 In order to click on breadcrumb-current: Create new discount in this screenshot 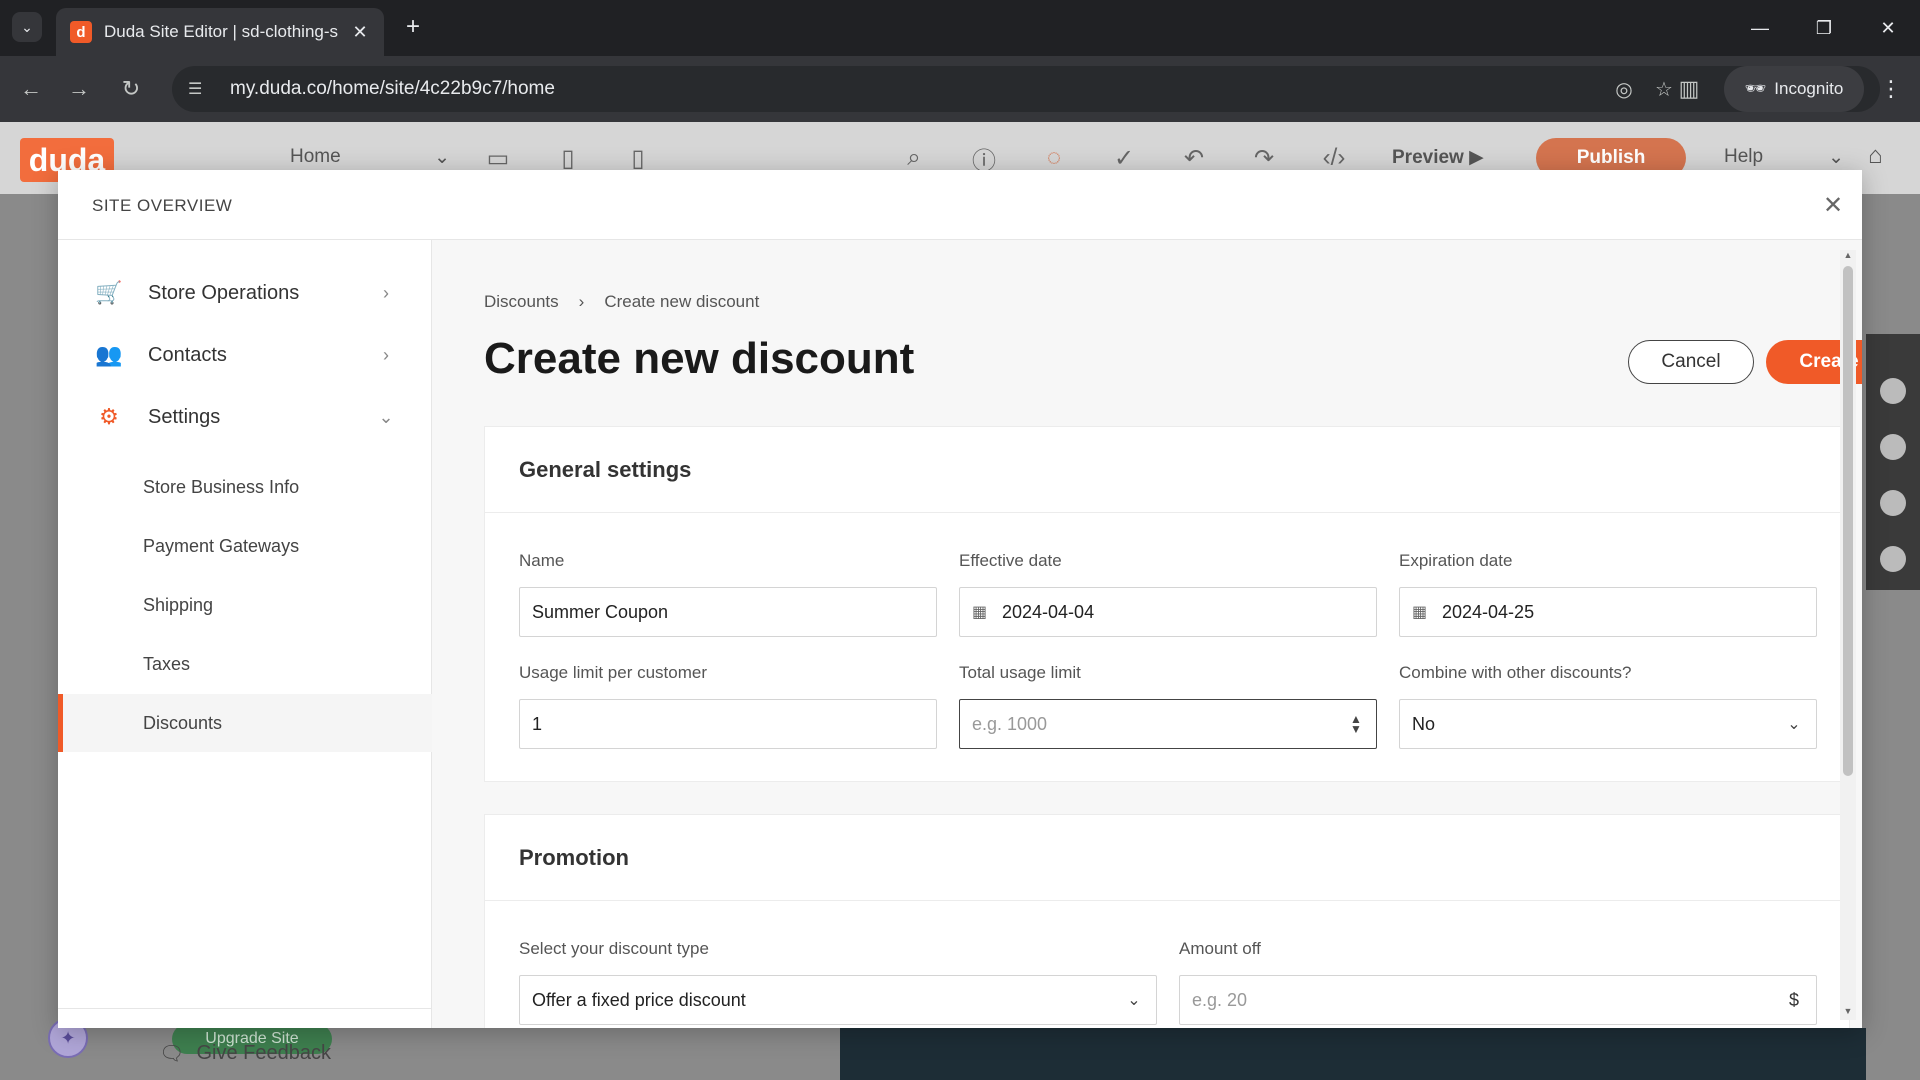, I will do `click(682, 301)`.